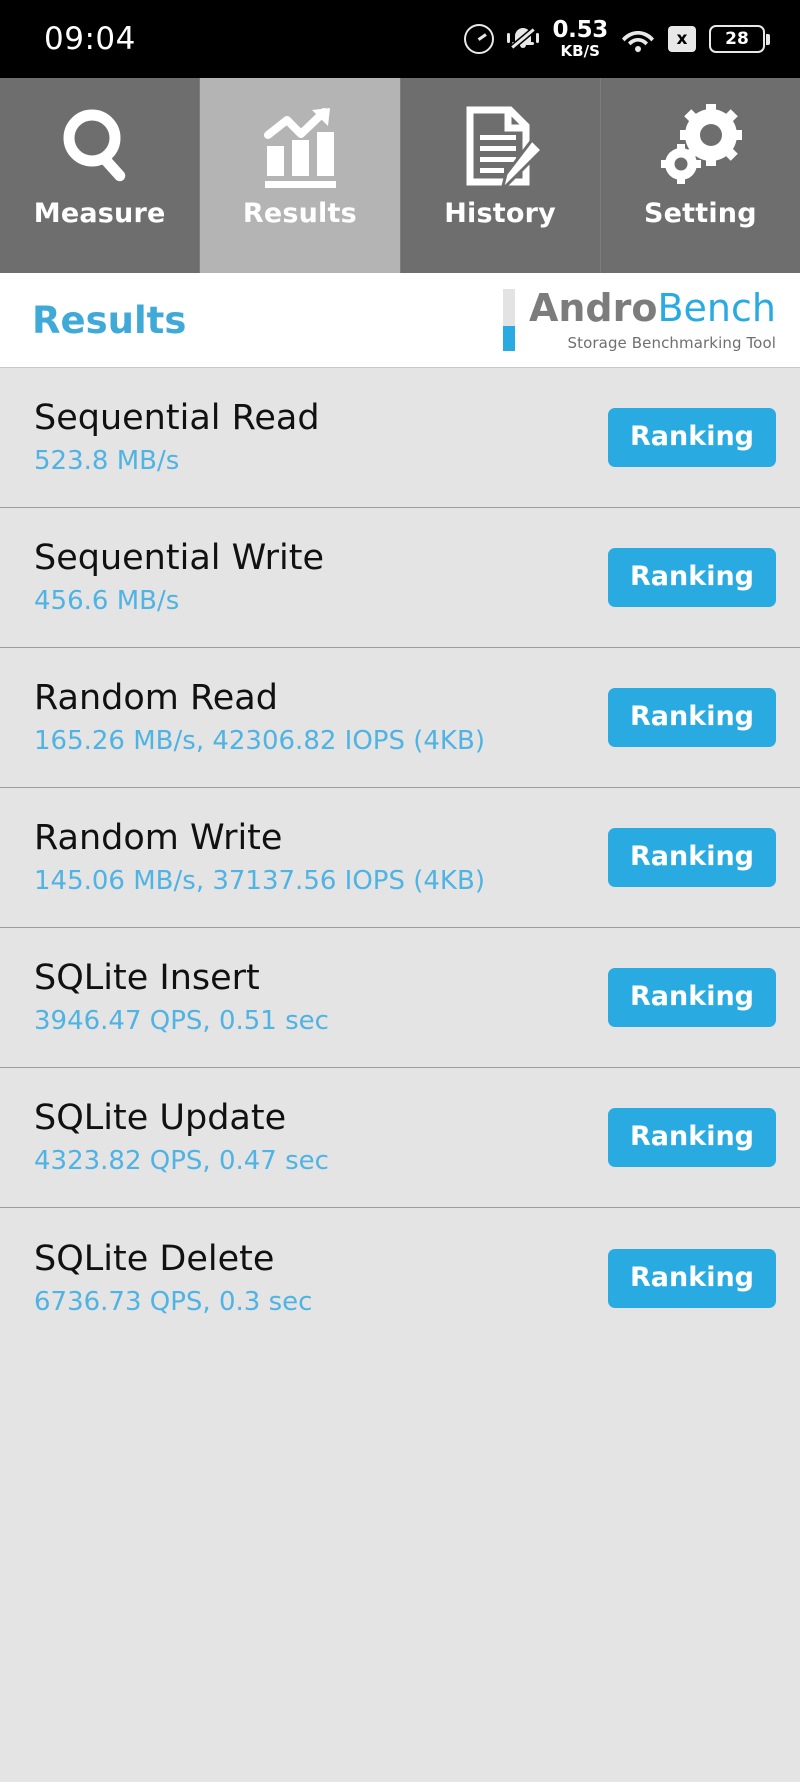 The image size is (800, 1787). What do you see at coordinates (400, 1784) in the screenshot?
I see `system-nav-bar` at bounding box center [400, 1784].